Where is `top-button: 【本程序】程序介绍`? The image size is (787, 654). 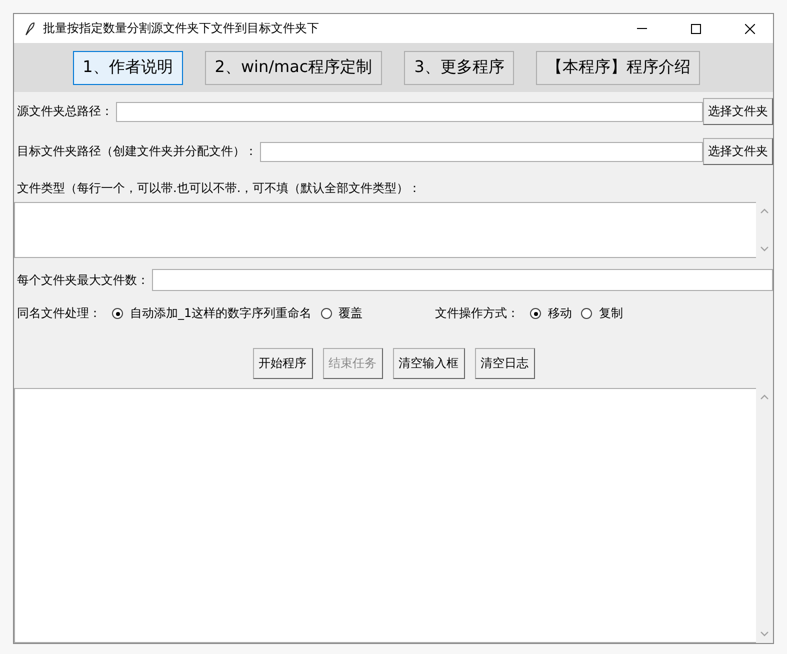
top-button: 【本程序】程序介绍 is located at coordinates (618, 67).